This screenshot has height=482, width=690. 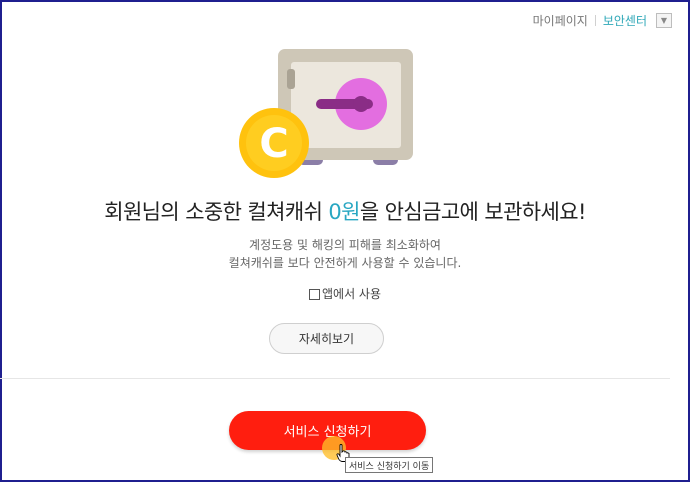 I want to click on app-use-label: 앱에서 사용, so click(x=351, y=294).